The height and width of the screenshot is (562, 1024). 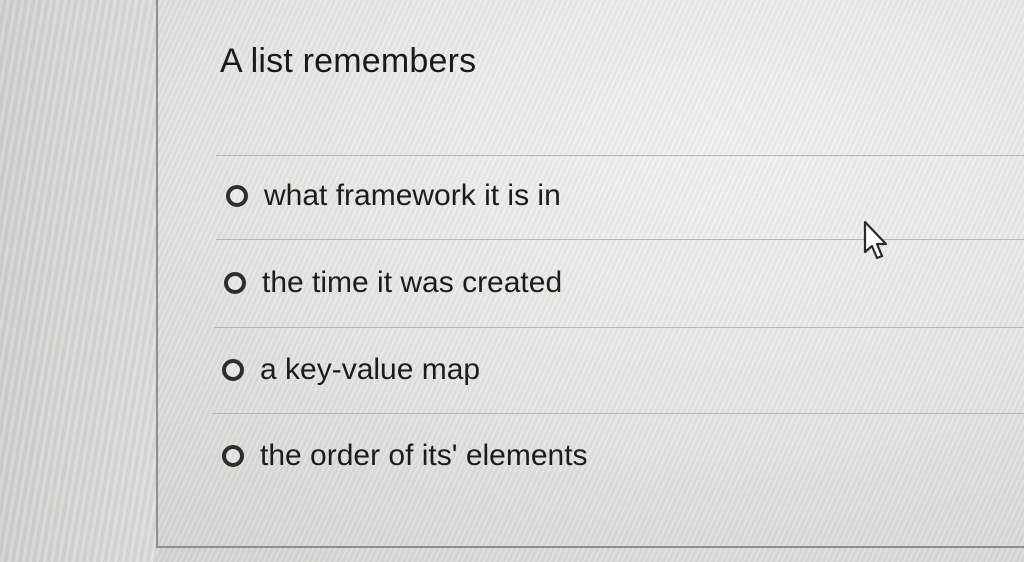 I want to click on answer-option-label: the time it was created, so click(x=412, y=282).